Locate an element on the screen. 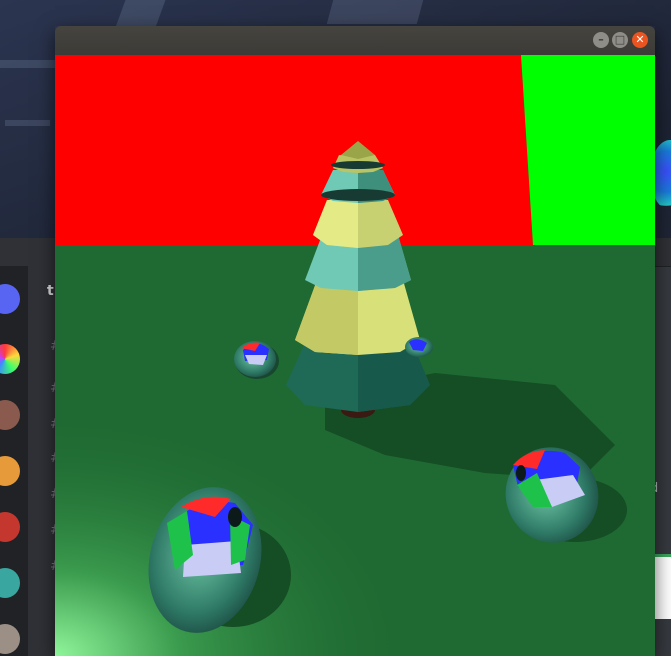 Image resolution: width=671 pixels, height=656 pixels. green-wall is located at coordinates (588, 150).